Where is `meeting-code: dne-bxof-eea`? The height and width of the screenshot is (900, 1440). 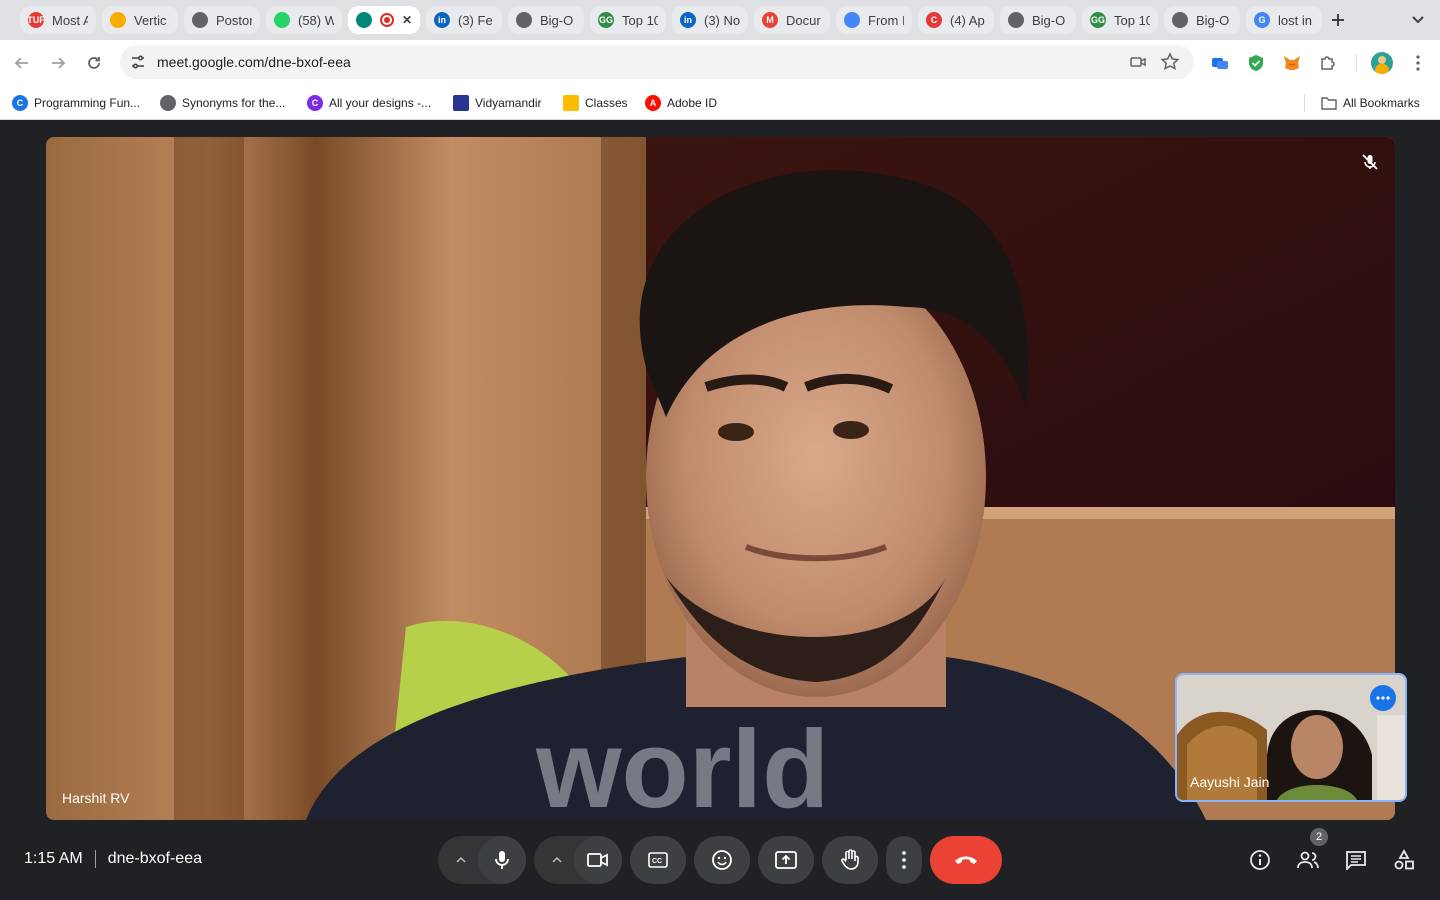
meeting-code: dne-bxof-eea is located at coordinates (154, 858).